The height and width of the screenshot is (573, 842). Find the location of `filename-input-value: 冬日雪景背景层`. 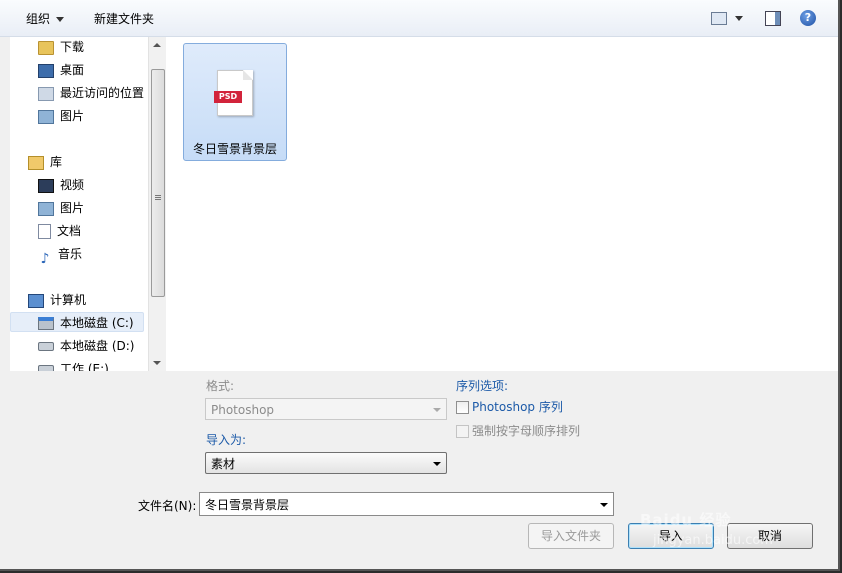

filename-input-value: 冬日雪景背景层 is located at coordinates (247, 505).